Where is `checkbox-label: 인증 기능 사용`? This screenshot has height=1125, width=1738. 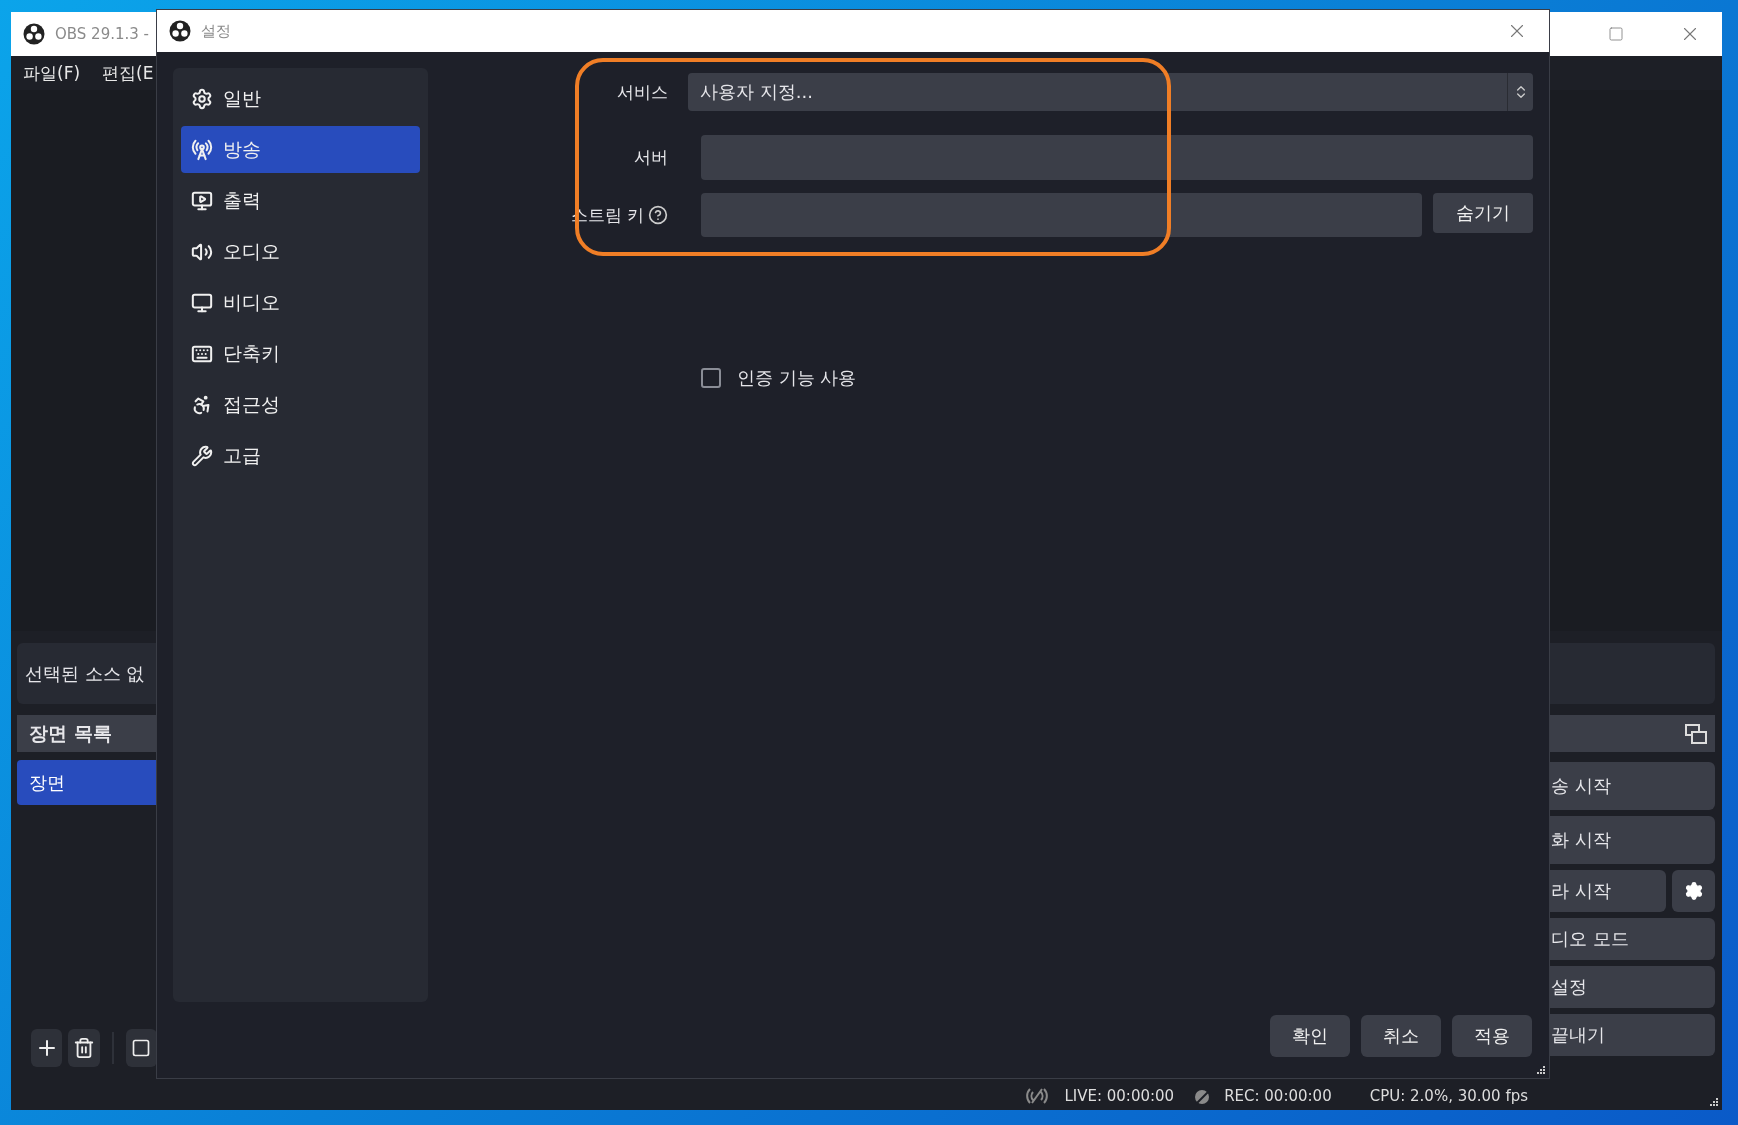
checkbox-label: 인증 기능 사용 is located at coordinates (797, 378).